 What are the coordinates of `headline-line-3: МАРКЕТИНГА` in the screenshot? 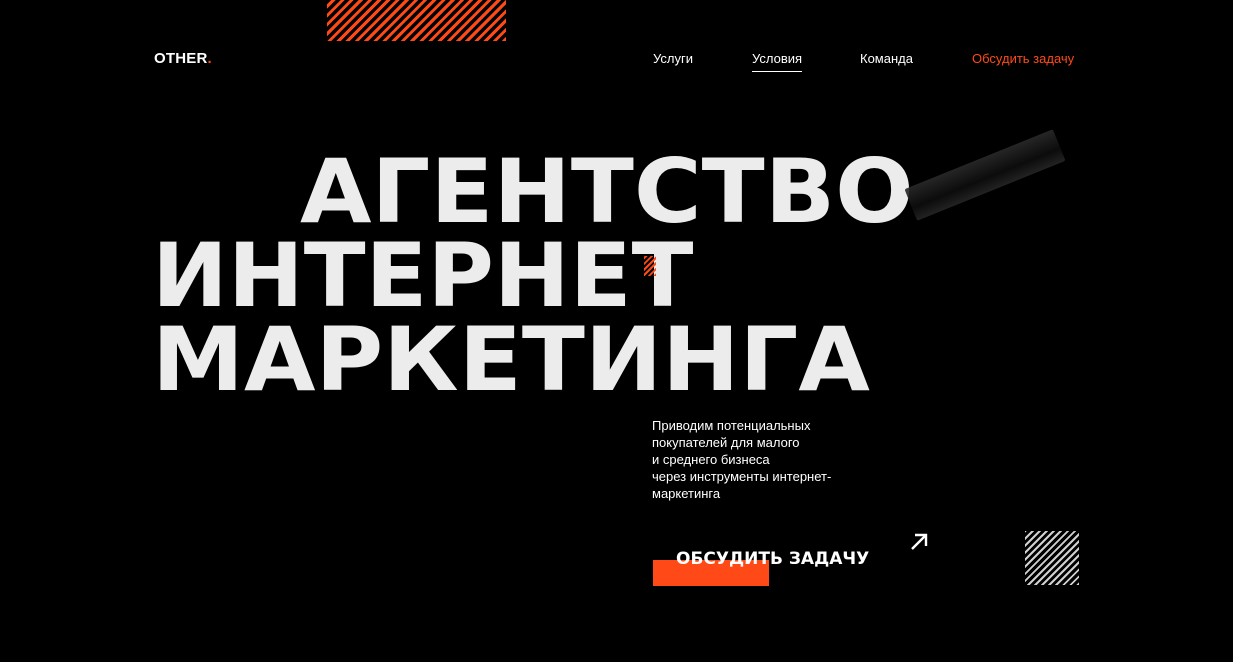 It's located at (511, 359).